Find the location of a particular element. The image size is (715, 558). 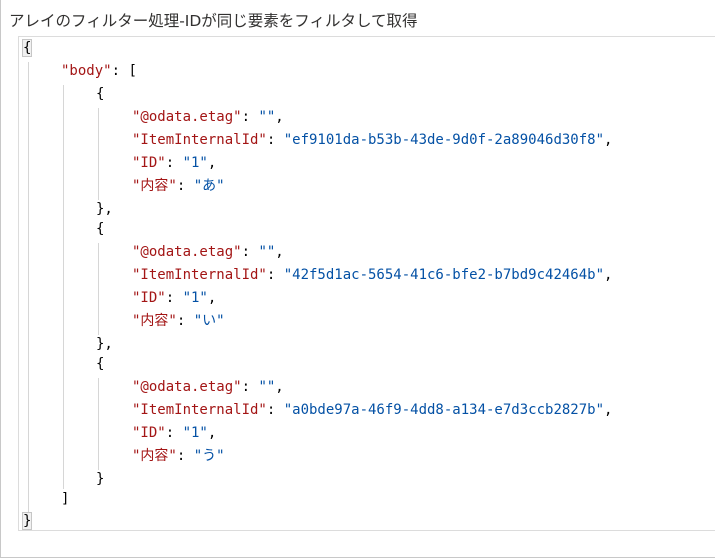

json-value-item-internal-id: "ef9101da-b53b-43de-9d0f-2a89046d30f8" is located at coordinates (444, 140).